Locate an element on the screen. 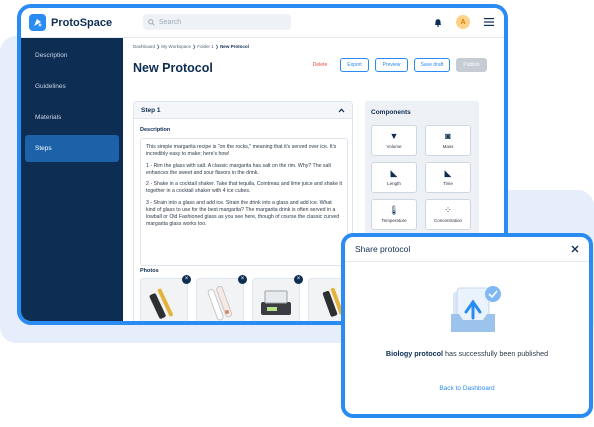  dialog-title: Share protocol is located at coordinates (383, 249).